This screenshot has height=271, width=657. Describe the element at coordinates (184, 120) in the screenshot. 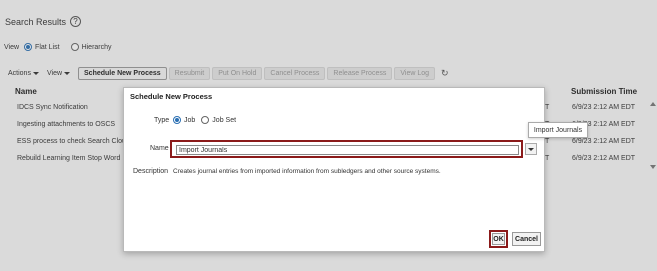

I see `type-option-job: Job` at that location.